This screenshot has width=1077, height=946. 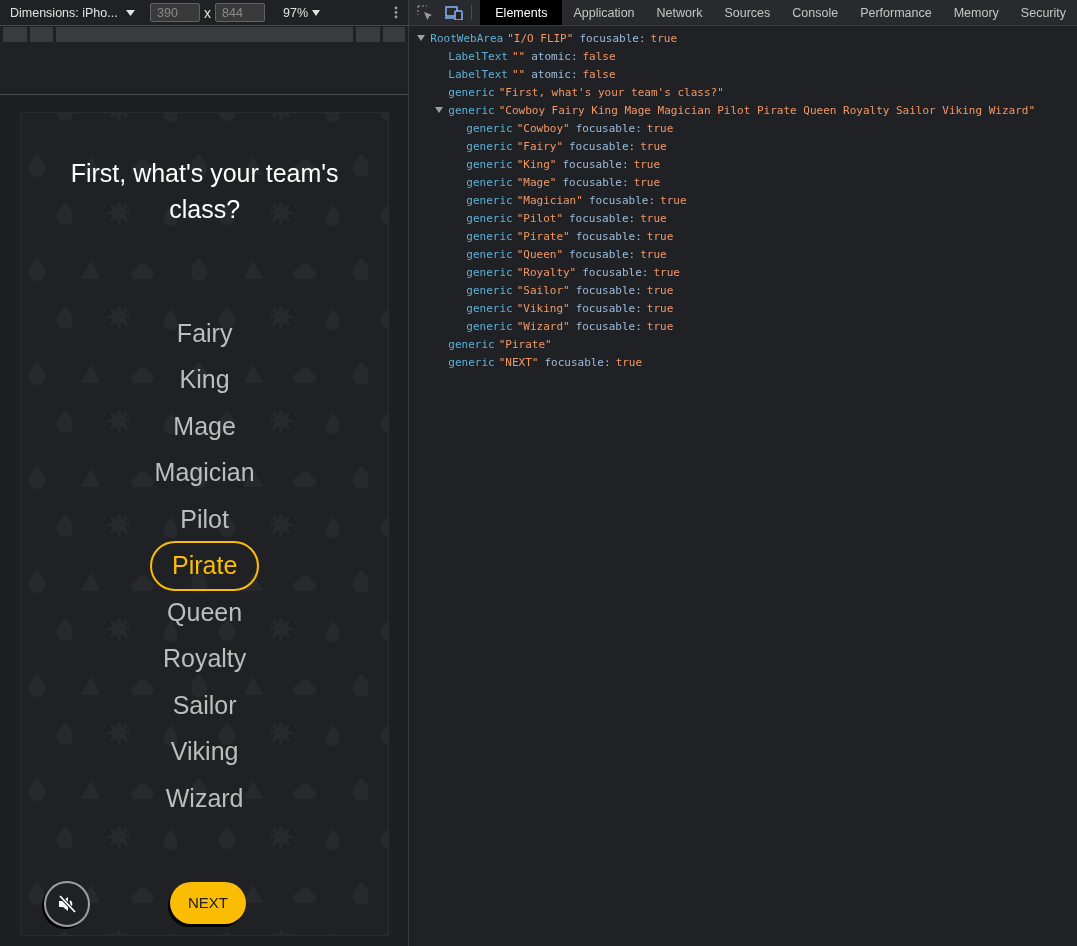 What do you see at coordinates (1043, 12) in the screenshot?
I see `devtools-tab: Security` at bounding box center [1043, 12].